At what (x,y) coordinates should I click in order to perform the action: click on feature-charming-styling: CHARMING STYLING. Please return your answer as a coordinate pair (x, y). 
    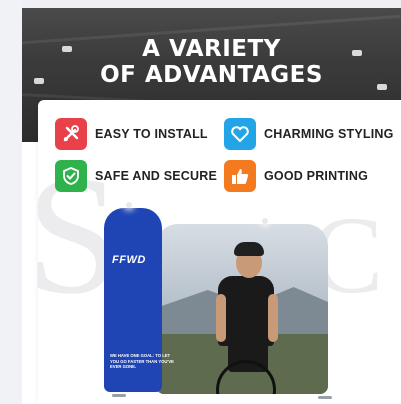
    Looking at the image, I should click on (309, 134).